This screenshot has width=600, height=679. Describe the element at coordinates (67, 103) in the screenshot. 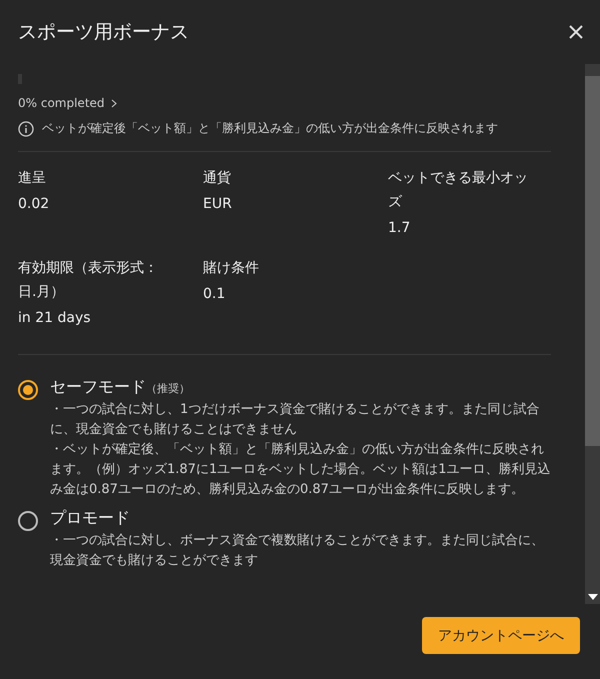

I see `progress-link: 0% completed` at that location.